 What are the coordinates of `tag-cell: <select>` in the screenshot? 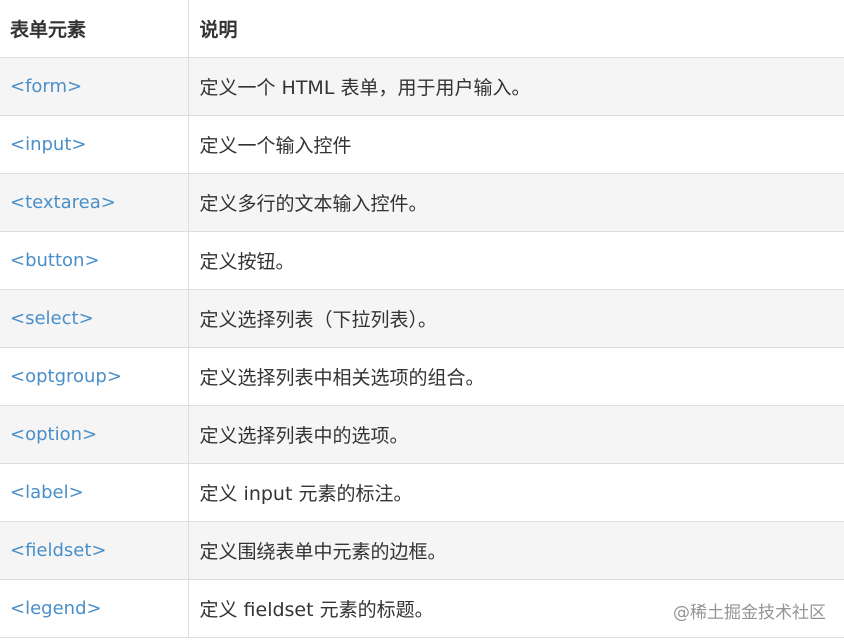 It's located at (94, 318).